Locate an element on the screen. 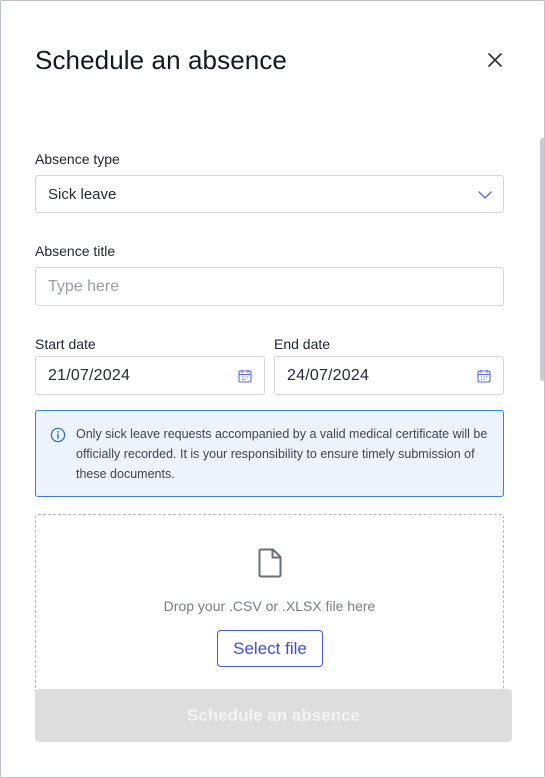 The image size is (545, 778). start-date-value: 21/07/2024 is located at coordinates (89, 375).